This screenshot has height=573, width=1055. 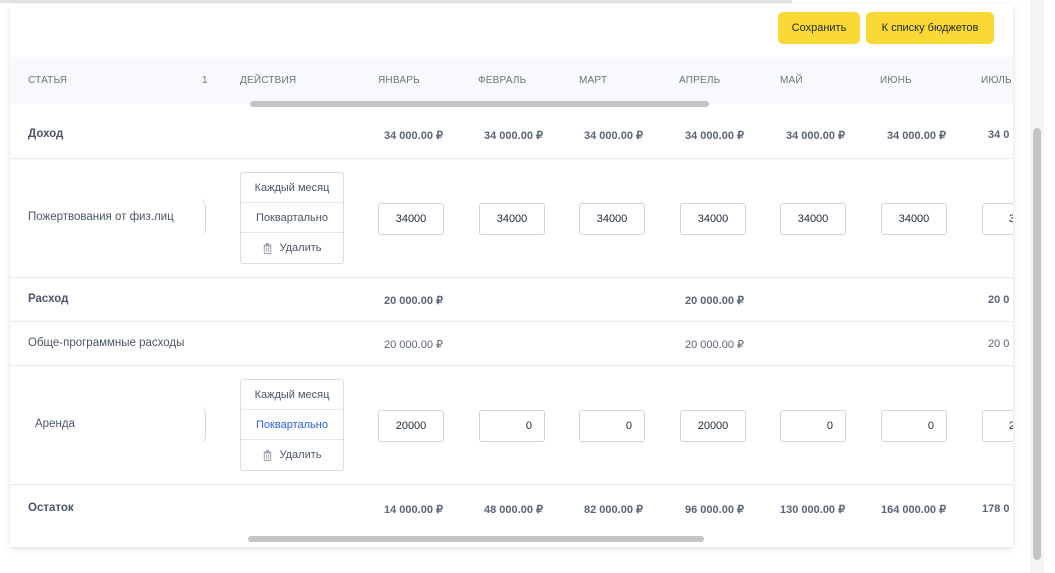 I want to click on sum-value: 130 000.00 ₽, so click(x=813, y=510).